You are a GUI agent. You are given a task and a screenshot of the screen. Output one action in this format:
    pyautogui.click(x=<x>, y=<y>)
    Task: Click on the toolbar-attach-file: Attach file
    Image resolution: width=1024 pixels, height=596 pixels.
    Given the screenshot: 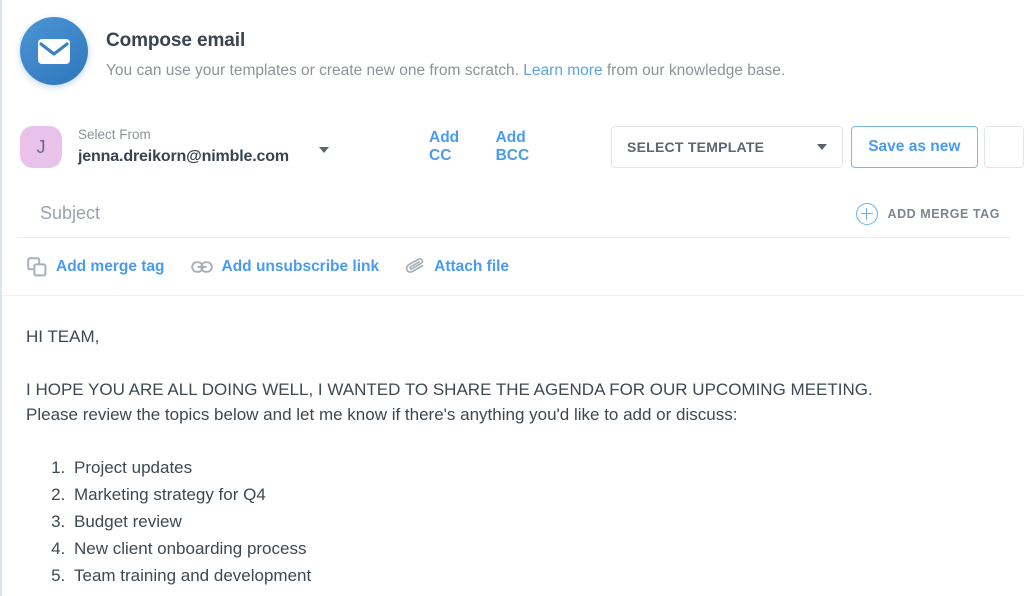 What is the action you would take?
    pyautogui.click(x=457, y=266)
    